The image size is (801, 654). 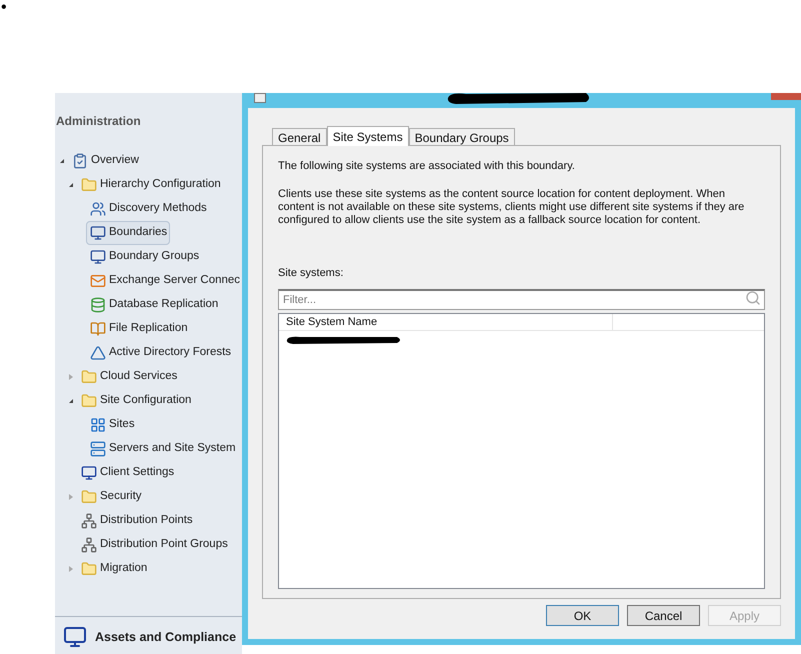 I want to click on tab: Site Systems, so click(x=367, y=136).